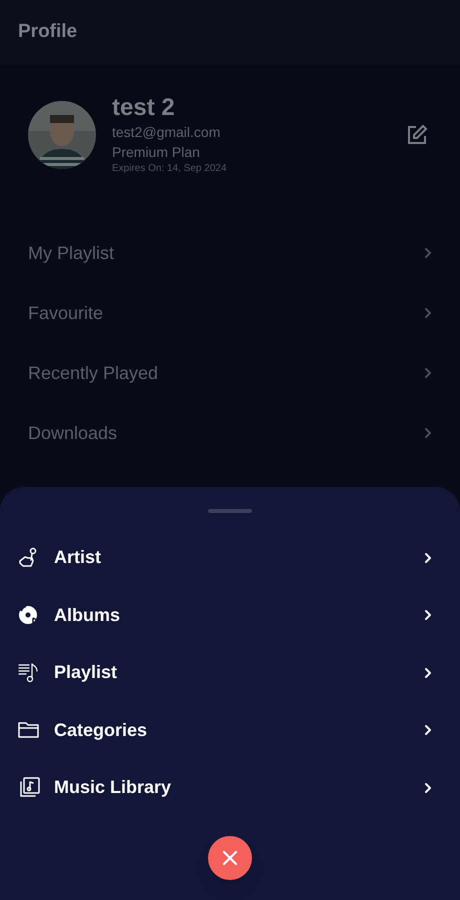 This screenshot has height=900, width=460. Describe the element at coordinates (230, 615) in the screenshot. I see `sheet-item: Albums` at that location.